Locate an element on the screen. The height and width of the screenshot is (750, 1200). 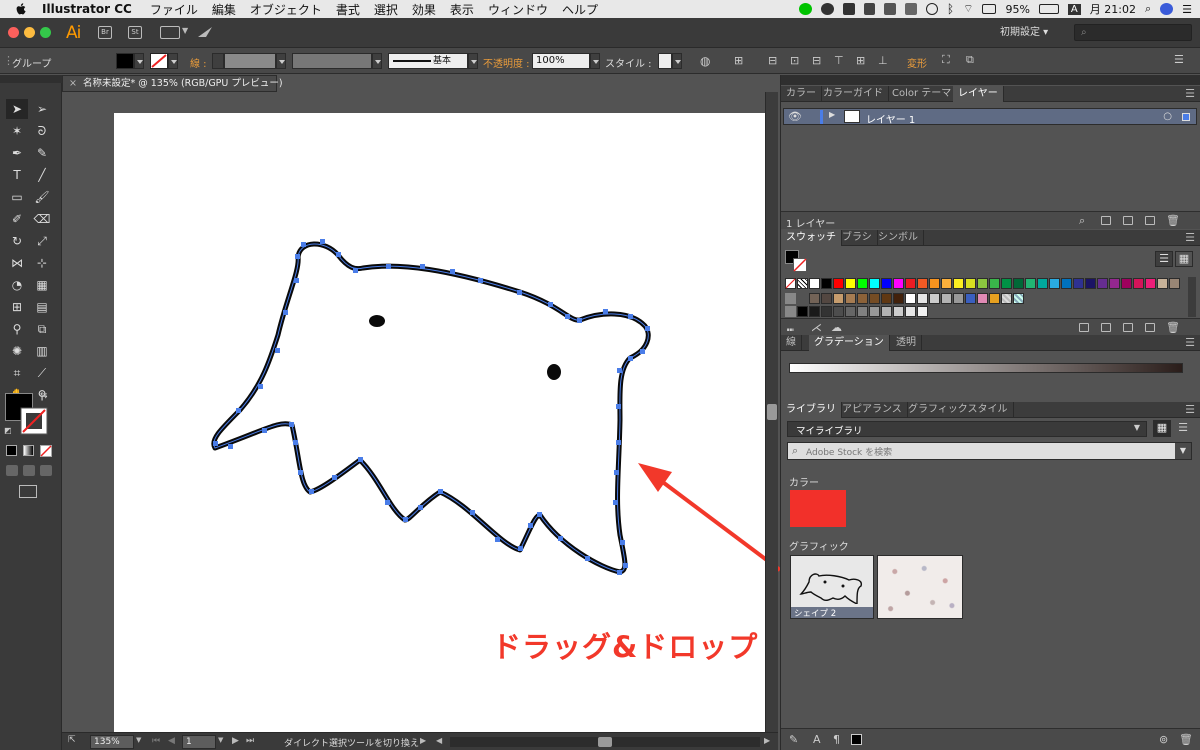
align-middle-icon: ⊞ is located at coordinates (860, 60).